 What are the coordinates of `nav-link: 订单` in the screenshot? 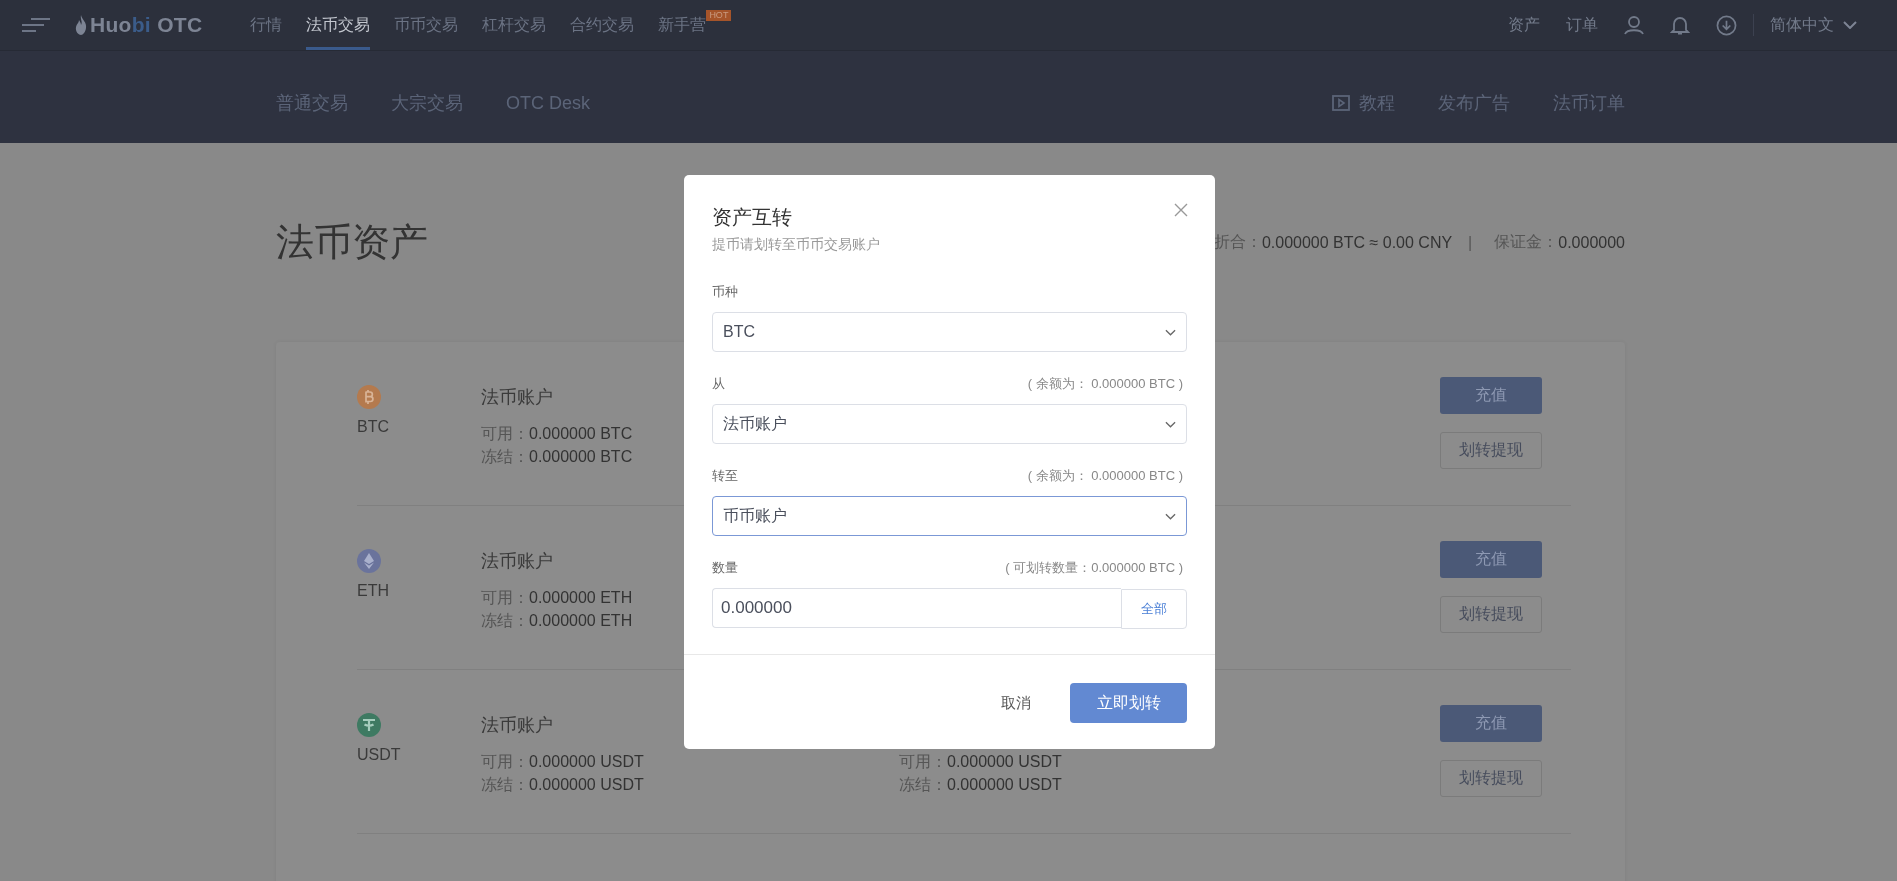 It's located at (1582, 25).